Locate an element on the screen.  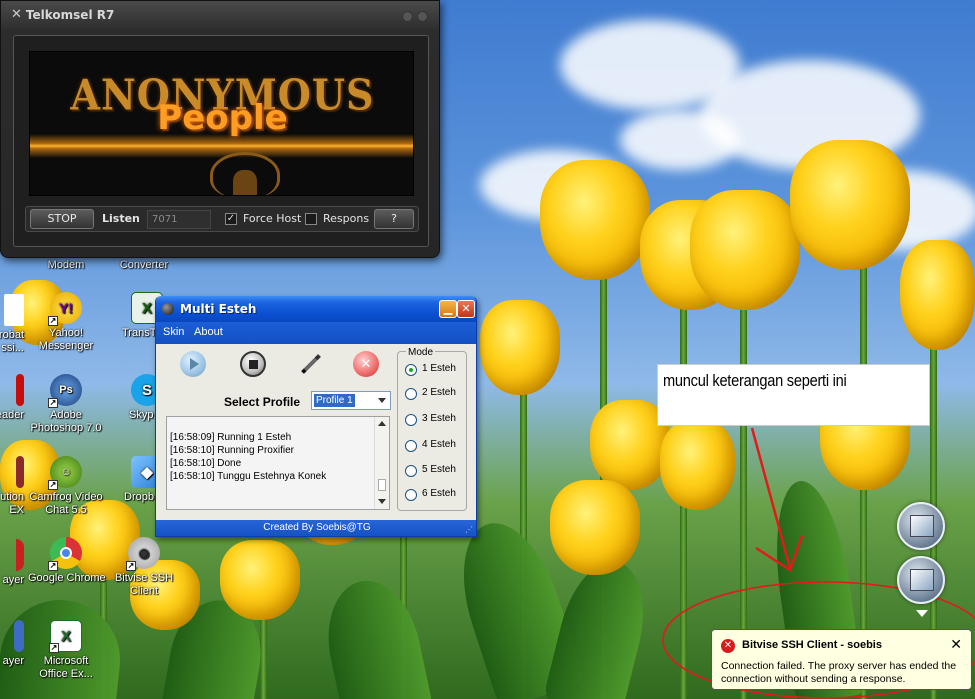
annotation-overlay is located at coordinates (818, 563).